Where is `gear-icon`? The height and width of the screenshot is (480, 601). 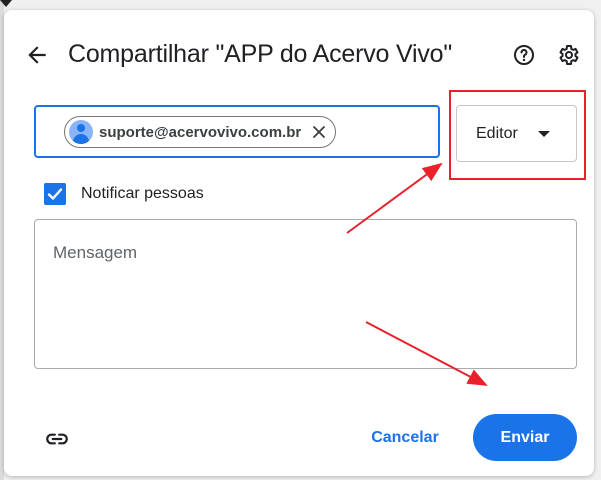 gear-icon is located at coordinates (568, 55).